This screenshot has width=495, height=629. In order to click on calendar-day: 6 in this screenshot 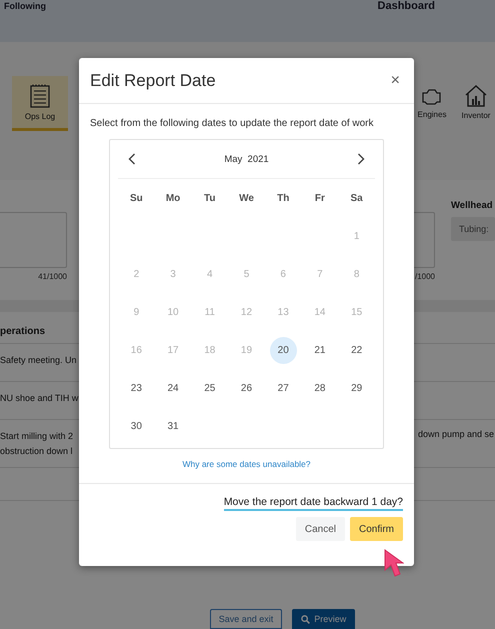, I will do `click(283, 274)`.